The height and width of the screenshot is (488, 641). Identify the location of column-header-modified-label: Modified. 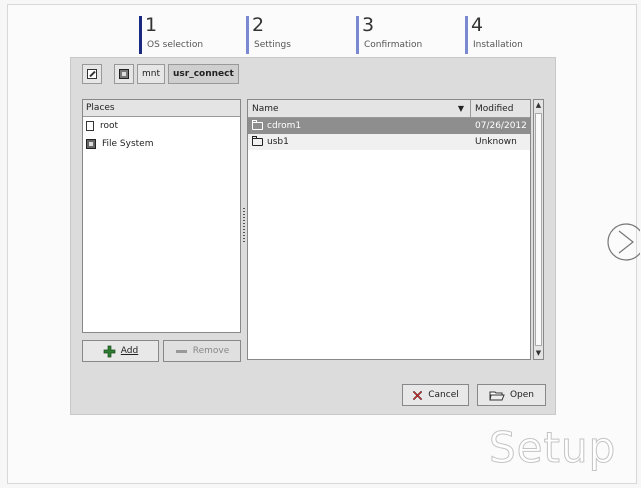
(494, 108).